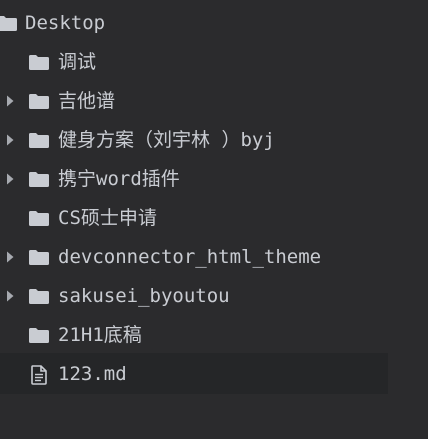 The height and width of the screenshot is (439, 428). I want to click on tree-root-label: Desktop, so click(65, 22).